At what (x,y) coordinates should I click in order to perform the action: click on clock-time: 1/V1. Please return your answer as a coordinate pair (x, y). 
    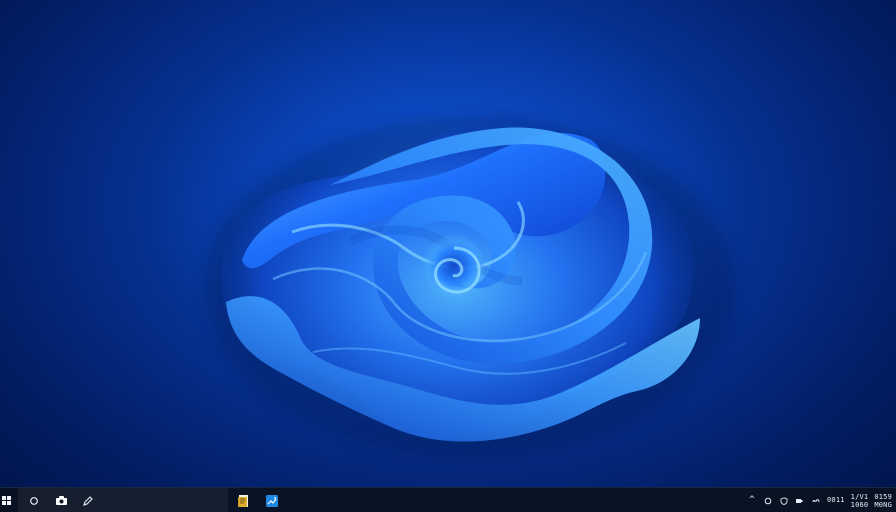
    Looking at the image, I should click on (859, 496).